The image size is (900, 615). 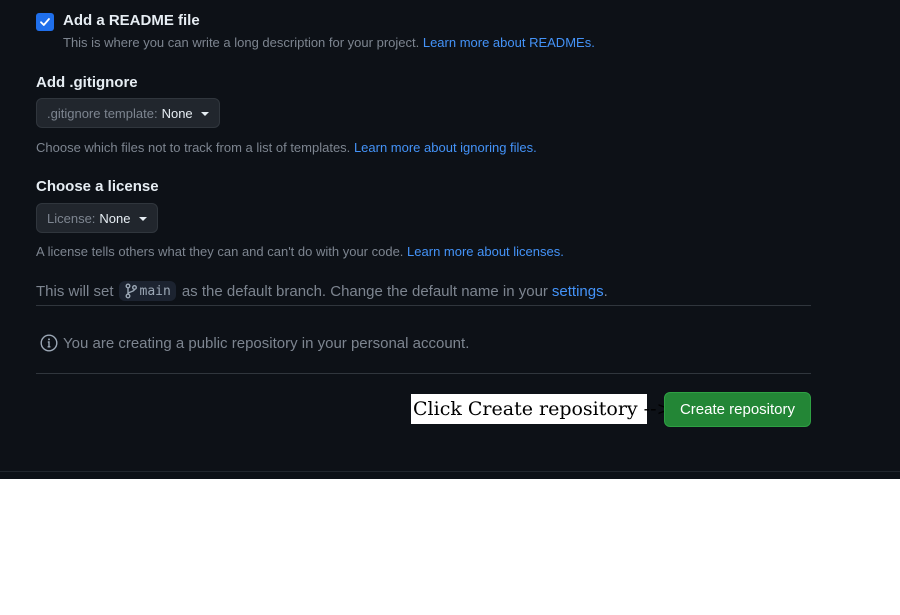 I want to click on info-icon, so click(x=49, y=343).